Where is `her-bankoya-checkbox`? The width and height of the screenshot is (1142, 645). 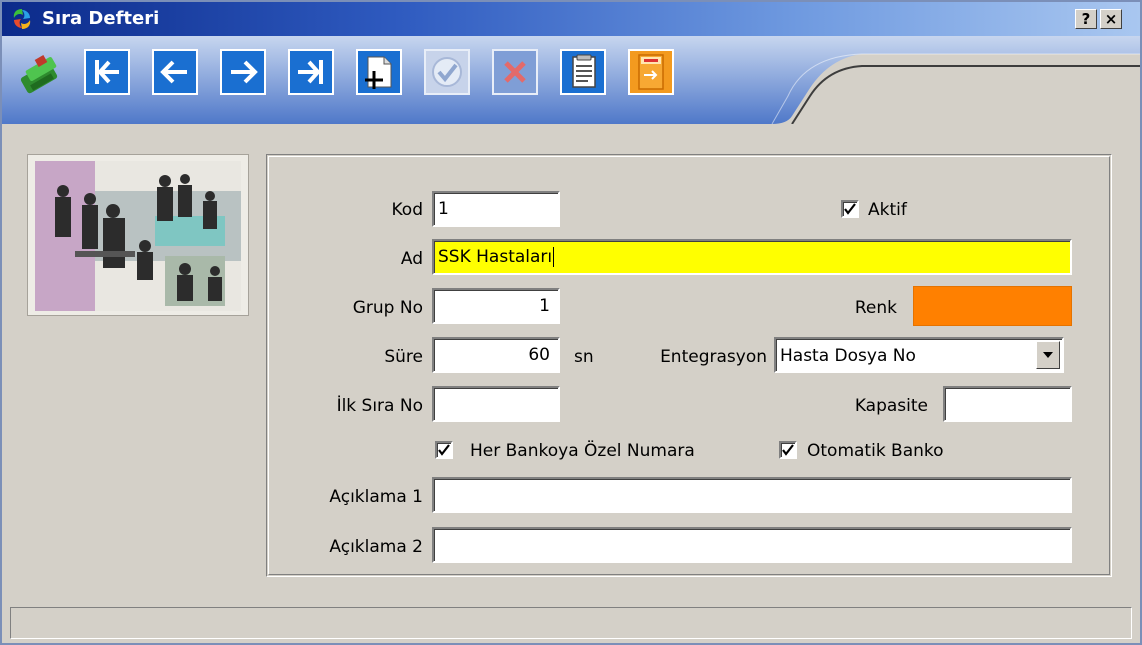
her-bankoya-checkbox is located at coordinates (444, 450).